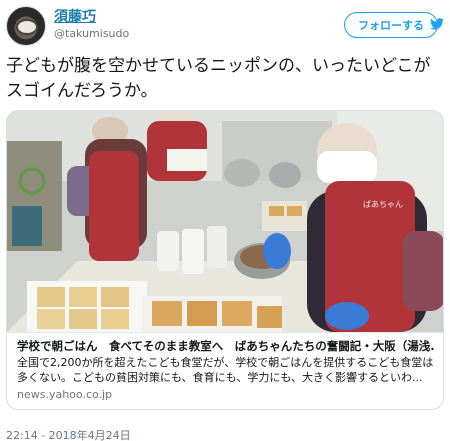 Image resolution: width=450 pixels, height=441 pixels. I want to click on user-info: 須藤巧 @takumisudo, so click(91, 25).